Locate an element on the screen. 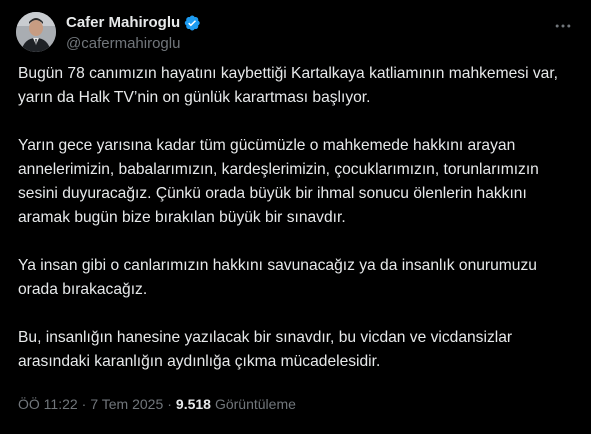 The image size is (591, 434). author-handle: @cafermahiroglu is located at coordinates (133, 43).